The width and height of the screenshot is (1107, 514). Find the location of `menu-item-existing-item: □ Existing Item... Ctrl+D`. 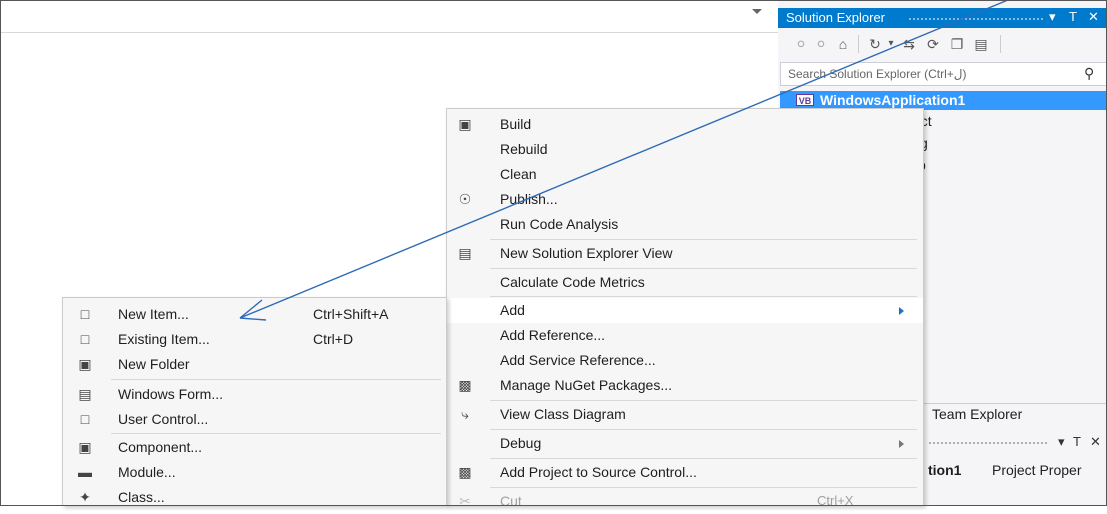

menu-item-existing-item: □ Existing Item... Ctrl+D is located at coordinates (254, 339).